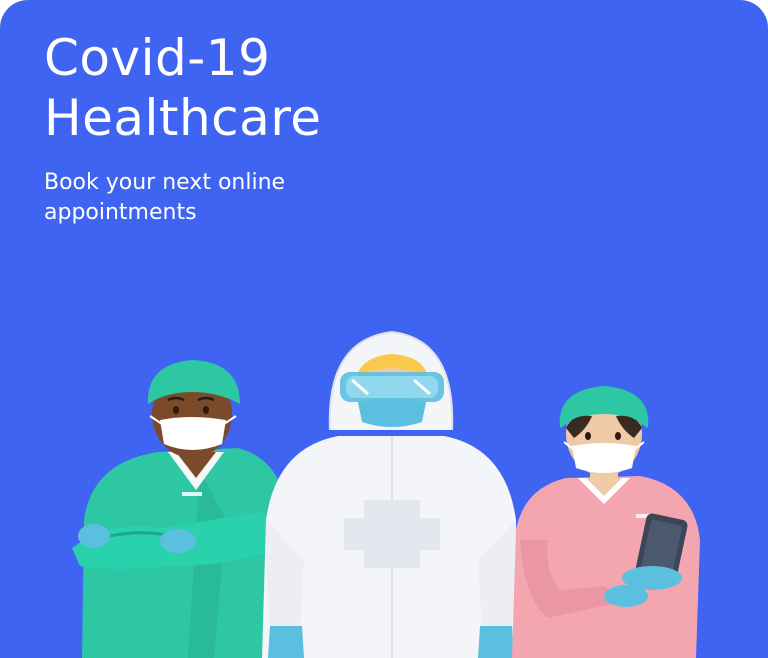 This screenshot has height=658, width=768. What do you see at coordinates (157, 58) in the screenshot?
I see `title-line: Covid-19` at bounding box center [157, 58].